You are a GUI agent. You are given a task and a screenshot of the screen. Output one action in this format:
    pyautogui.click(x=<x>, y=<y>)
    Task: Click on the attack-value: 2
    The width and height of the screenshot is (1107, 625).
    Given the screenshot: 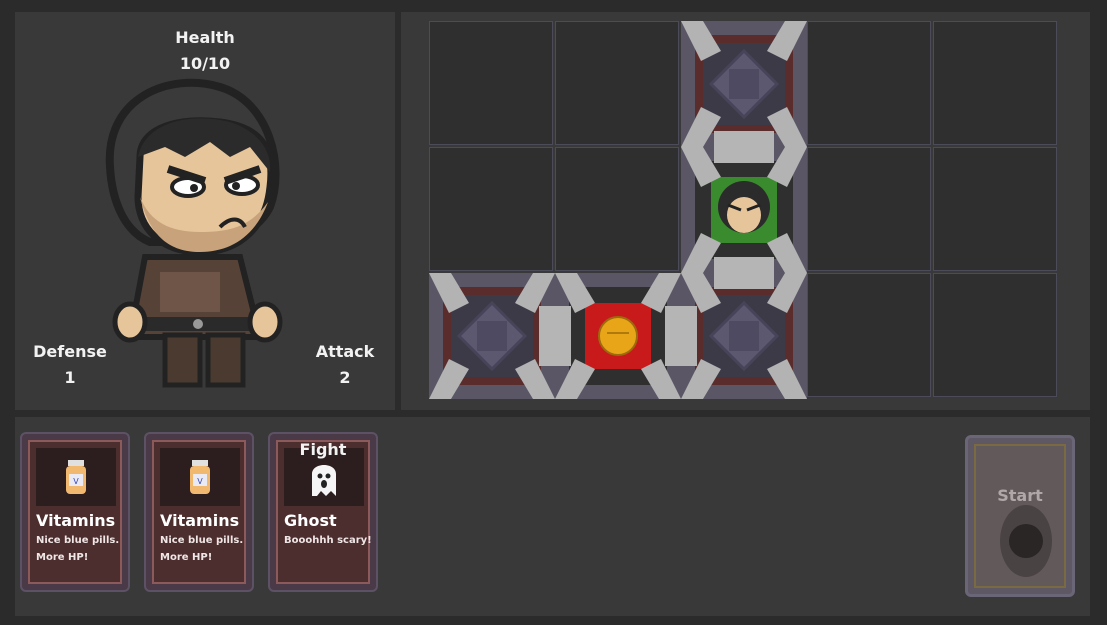 What is the action you would take?
    pyautogui.click(x=345, y=377)
    